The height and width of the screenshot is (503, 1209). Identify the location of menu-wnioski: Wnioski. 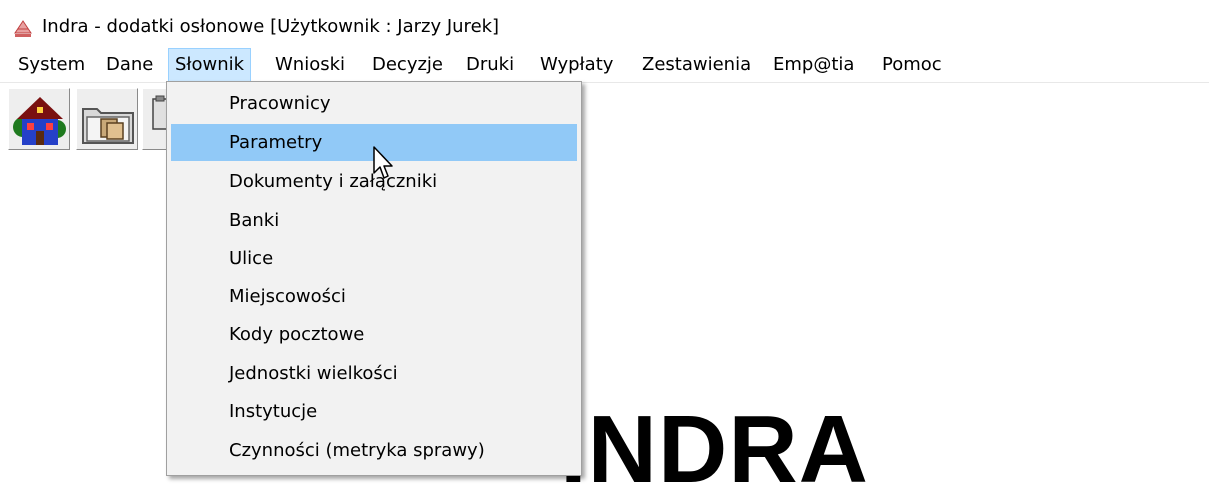
(310, 65).